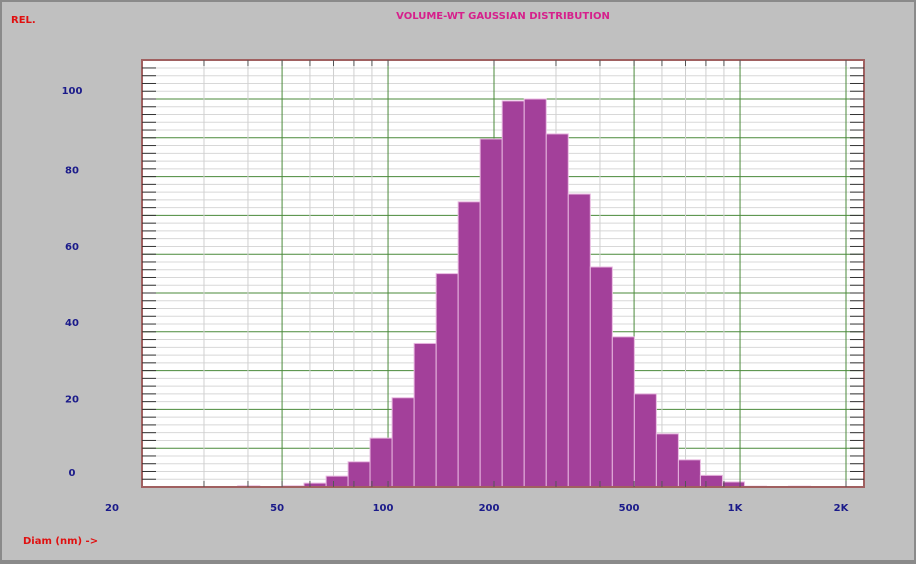 The width and height of the screenshot is (916, 564). I want to click on y-tick-label: 80, so click(72, 171).